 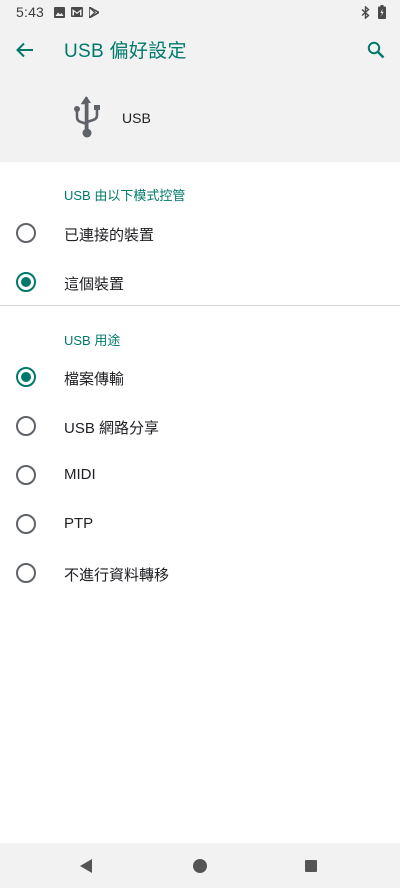 I want to click on home-circle-icon, so click(x=200, y=866).